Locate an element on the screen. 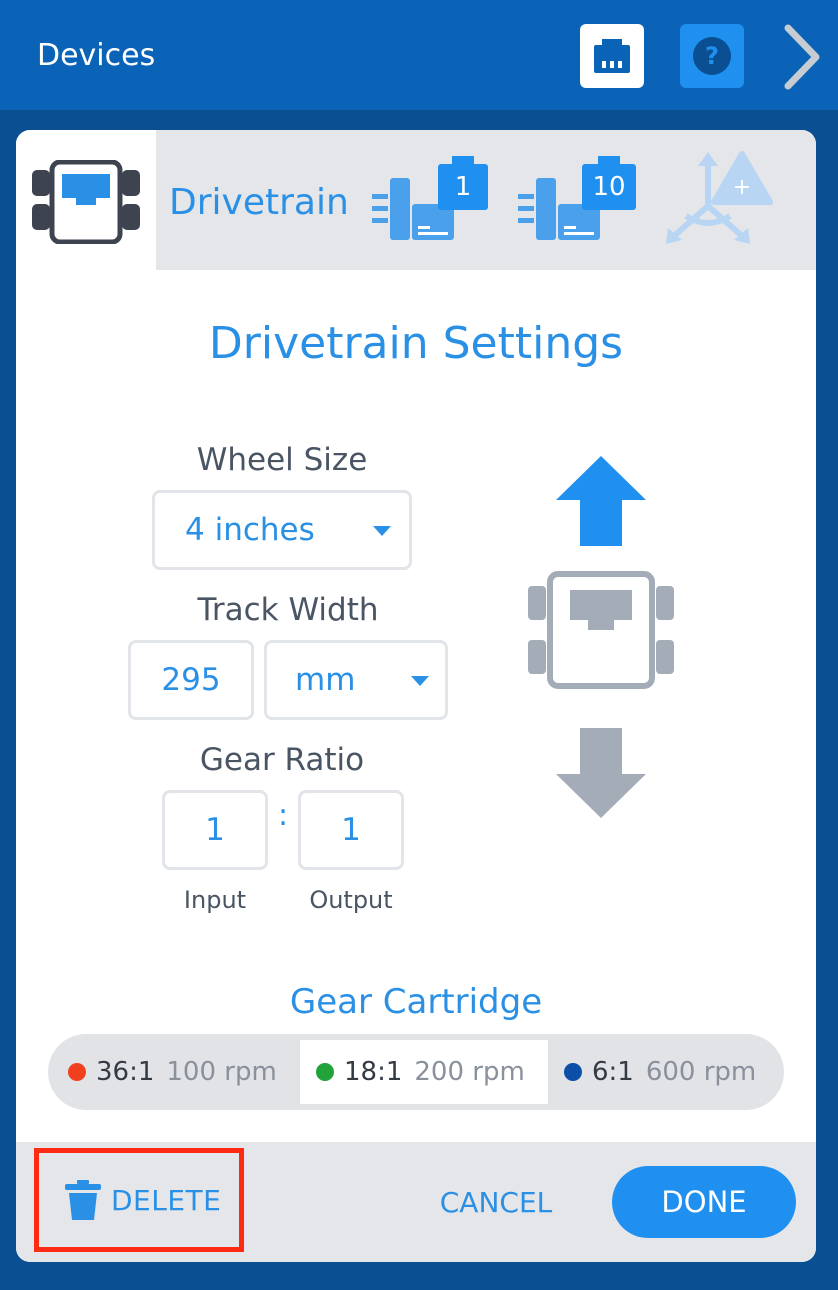 This screenshot has height=1290, width=838. gear-ratio-input-label: Input is located at coordinates (215, 900).